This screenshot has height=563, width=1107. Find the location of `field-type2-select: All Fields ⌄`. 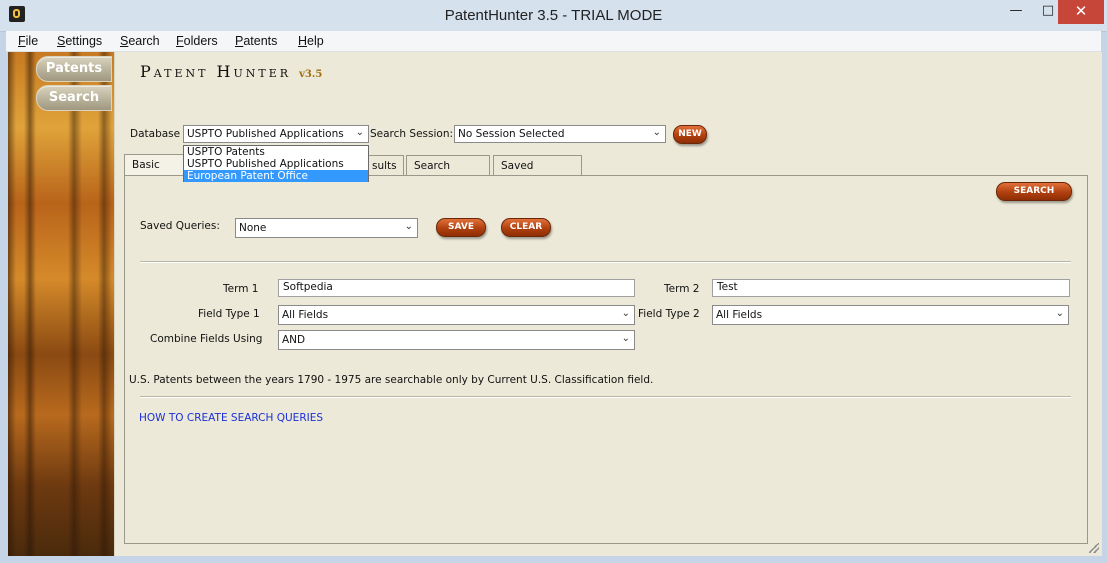

field-type2-select: All Fields ⌄ is located at coordinates (890, 315).